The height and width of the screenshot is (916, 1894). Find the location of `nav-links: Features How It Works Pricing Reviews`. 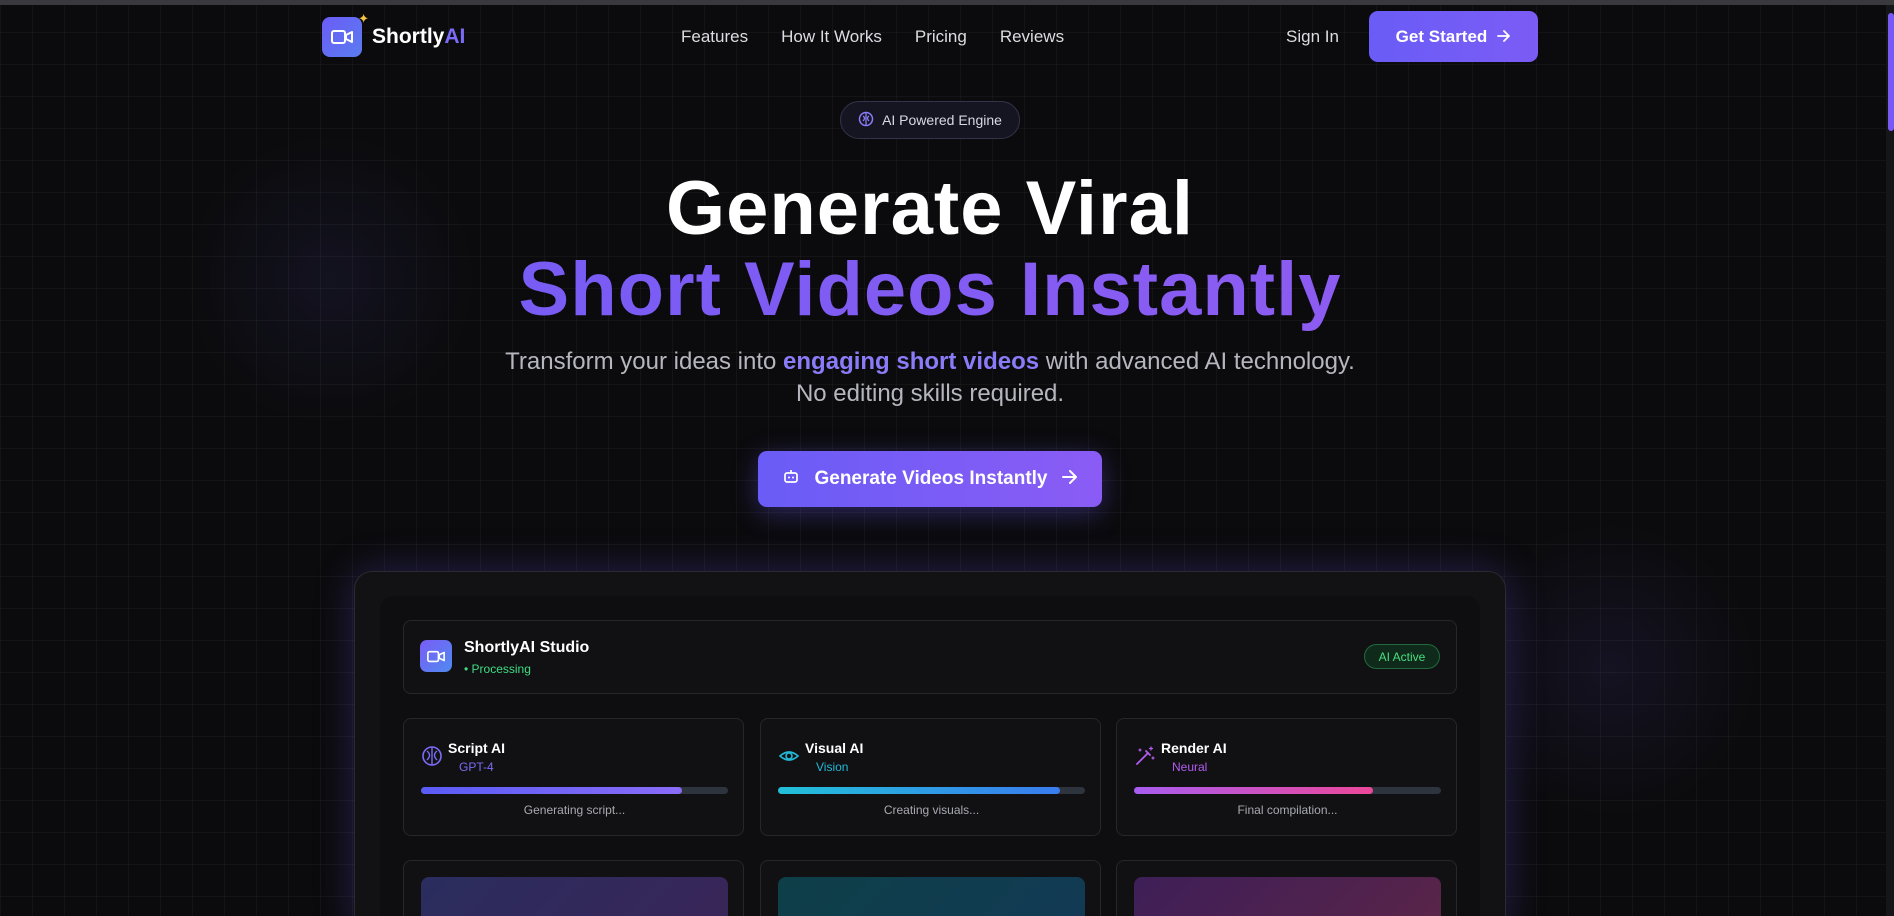

nav-links: Features How It Works Pricing Reviews is located at coordinates (872, 37).